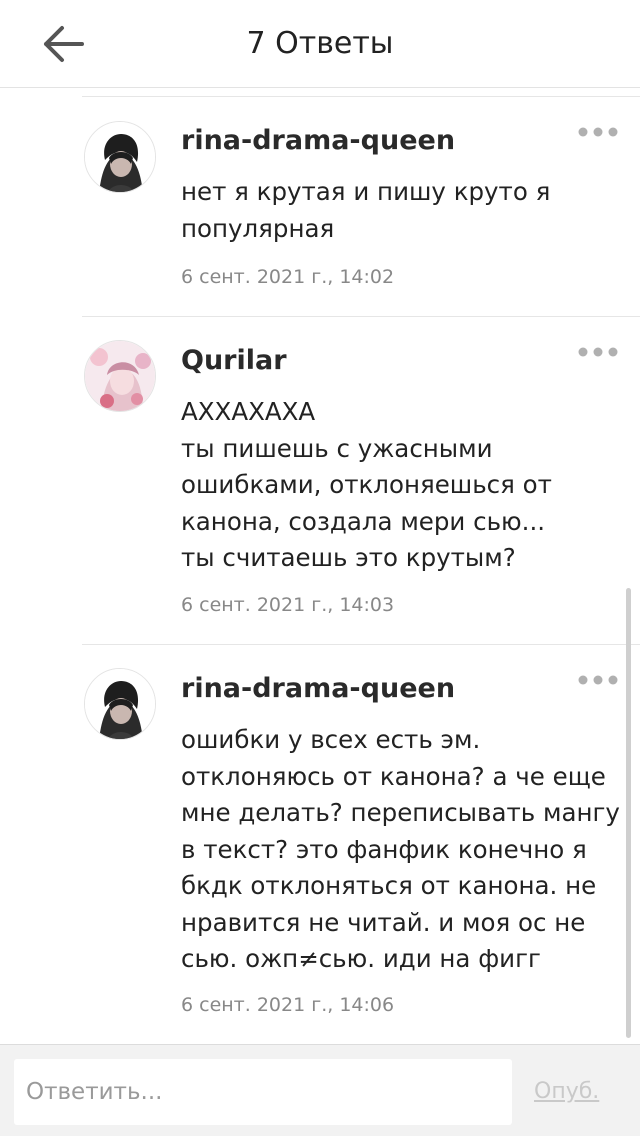 The height and width of the screenshot is (1136, 640). I want to click on reply-input, so click(263, 1092).